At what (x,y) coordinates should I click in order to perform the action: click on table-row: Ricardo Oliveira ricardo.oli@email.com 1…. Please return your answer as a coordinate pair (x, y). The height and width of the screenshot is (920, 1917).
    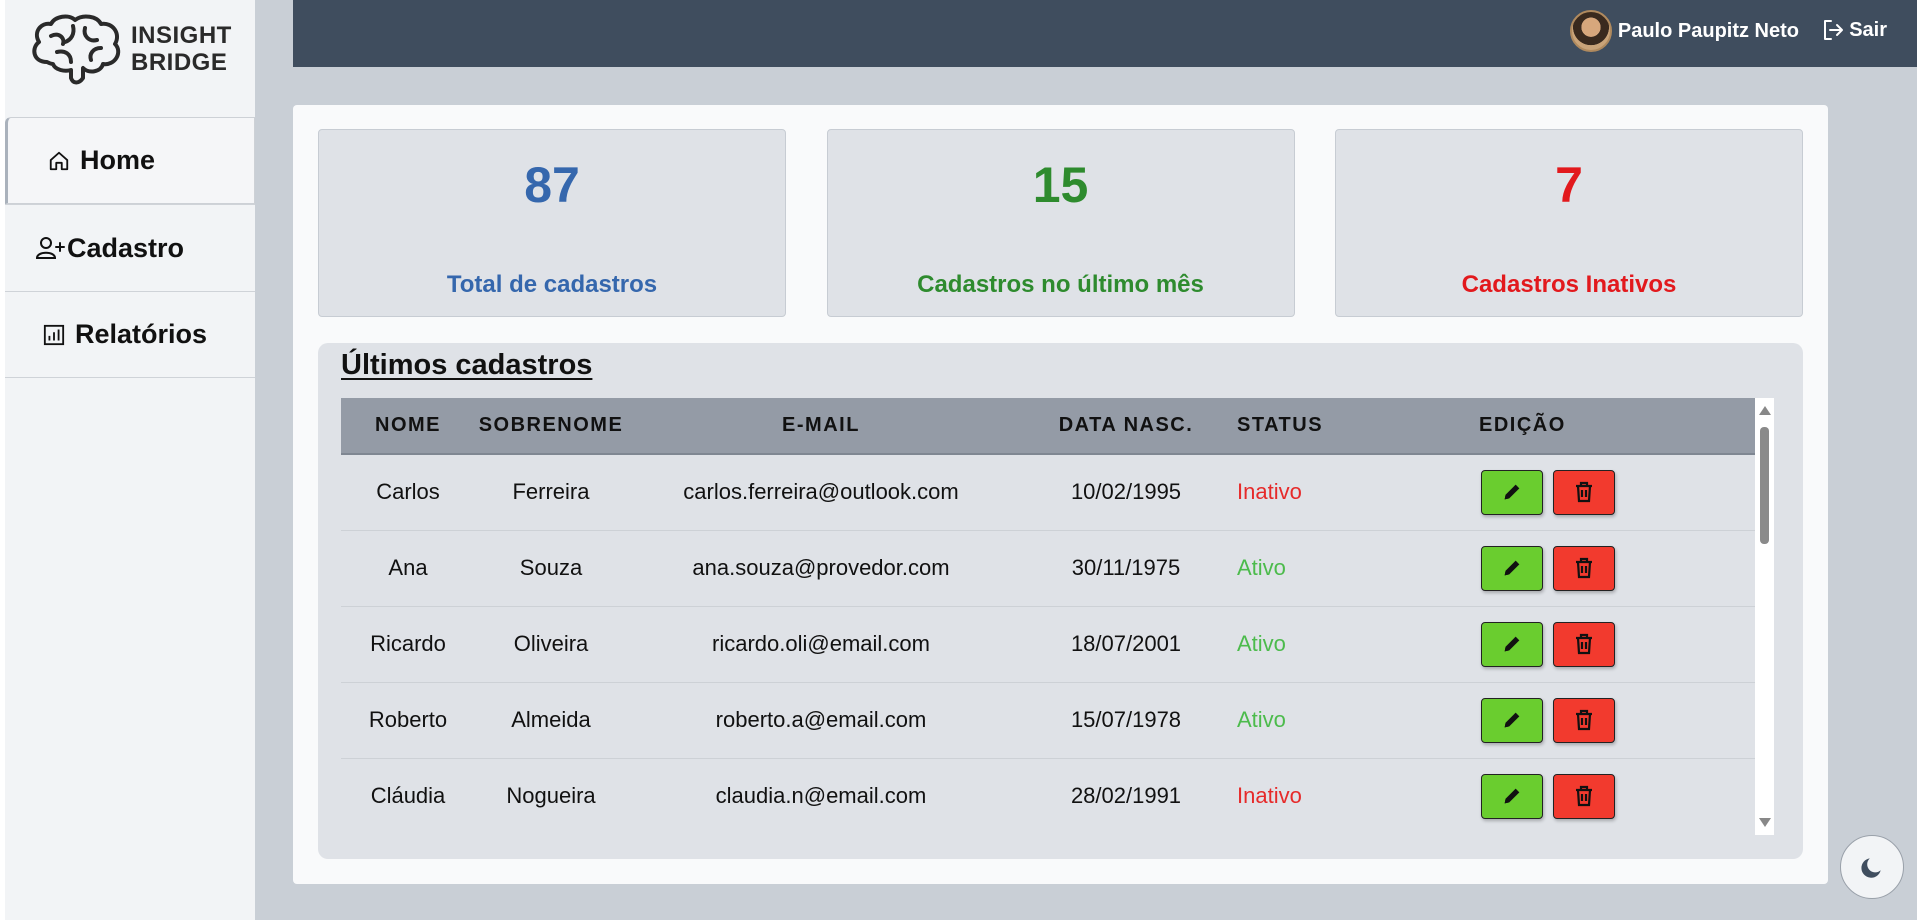
    Looking at the image, I should click on (1048, 644).